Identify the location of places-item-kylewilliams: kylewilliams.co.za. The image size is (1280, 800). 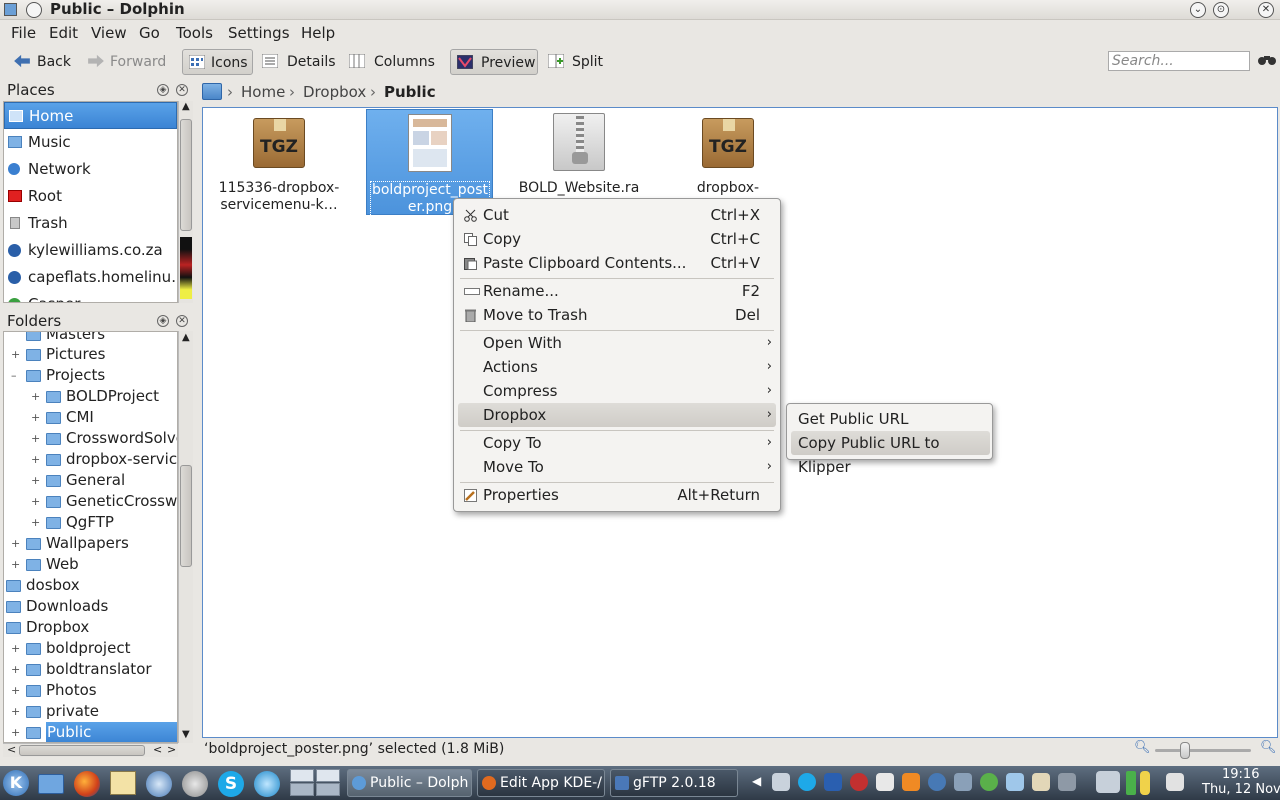
(90, 250).